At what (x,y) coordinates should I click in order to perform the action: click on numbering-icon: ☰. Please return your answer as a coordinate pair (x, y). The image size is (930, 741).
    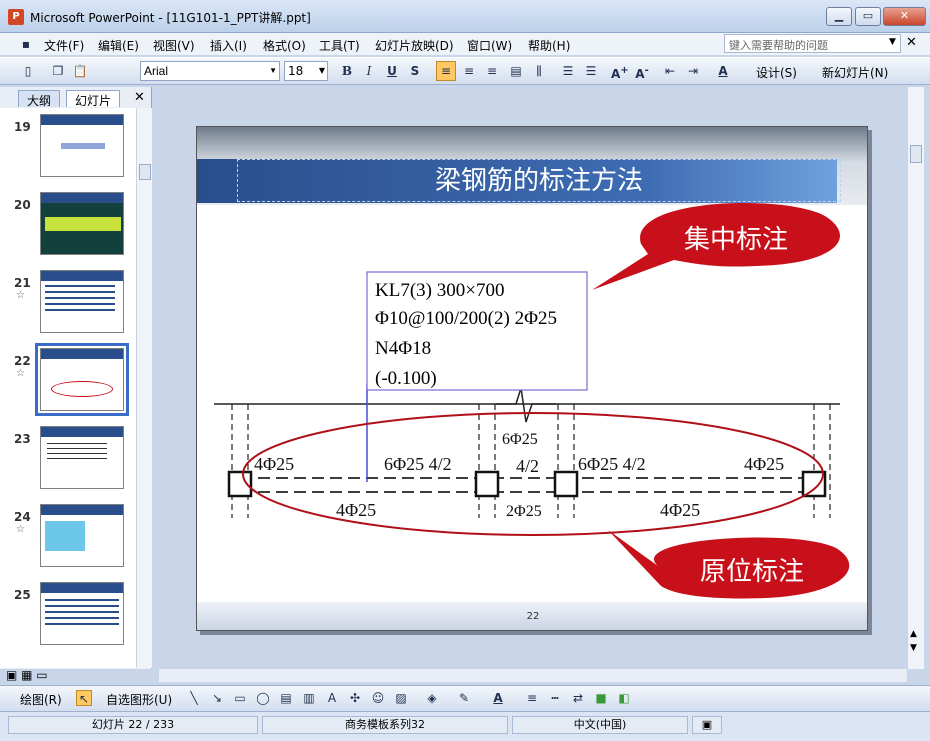
    Looking at the image, I should click on (568, 71).